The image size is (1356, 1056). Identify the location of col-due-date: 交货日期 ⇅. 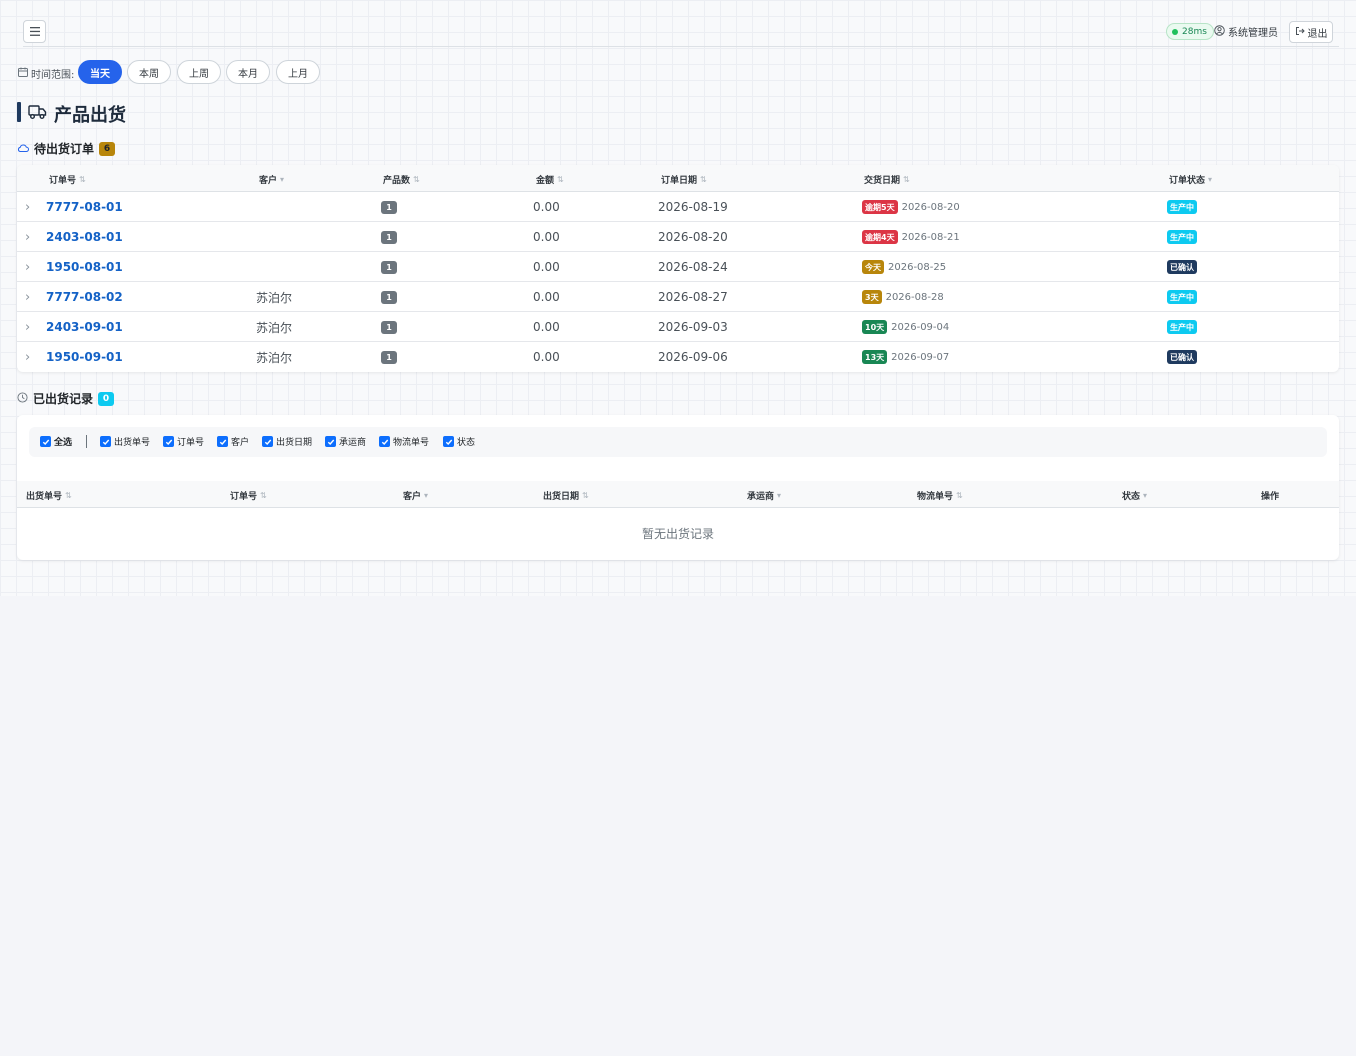
(887, 179).